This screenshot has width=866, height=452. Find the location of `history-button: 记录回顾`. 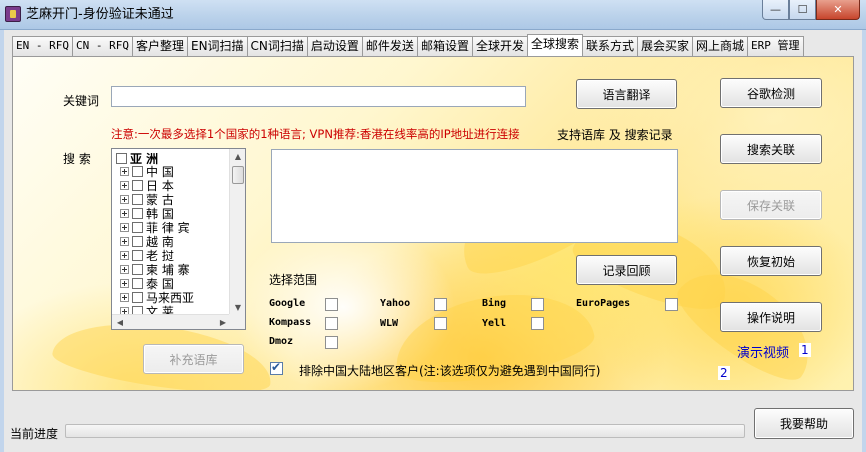

history-button: 记录回顾 is located at coordinates (626, 270).